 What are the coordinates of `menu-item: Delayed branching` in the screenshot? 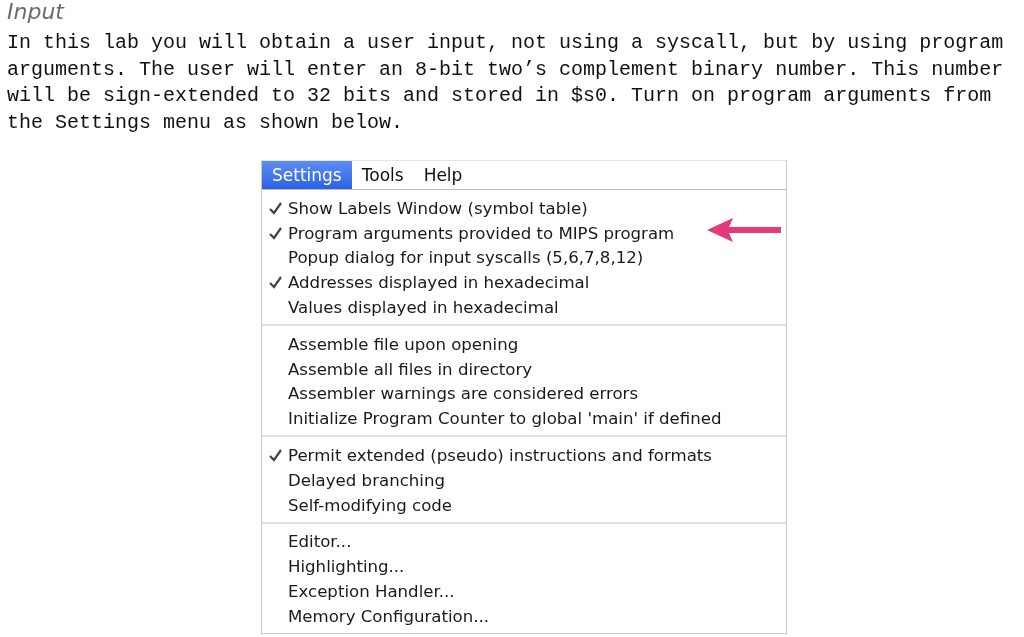 It's located at (524, 480).